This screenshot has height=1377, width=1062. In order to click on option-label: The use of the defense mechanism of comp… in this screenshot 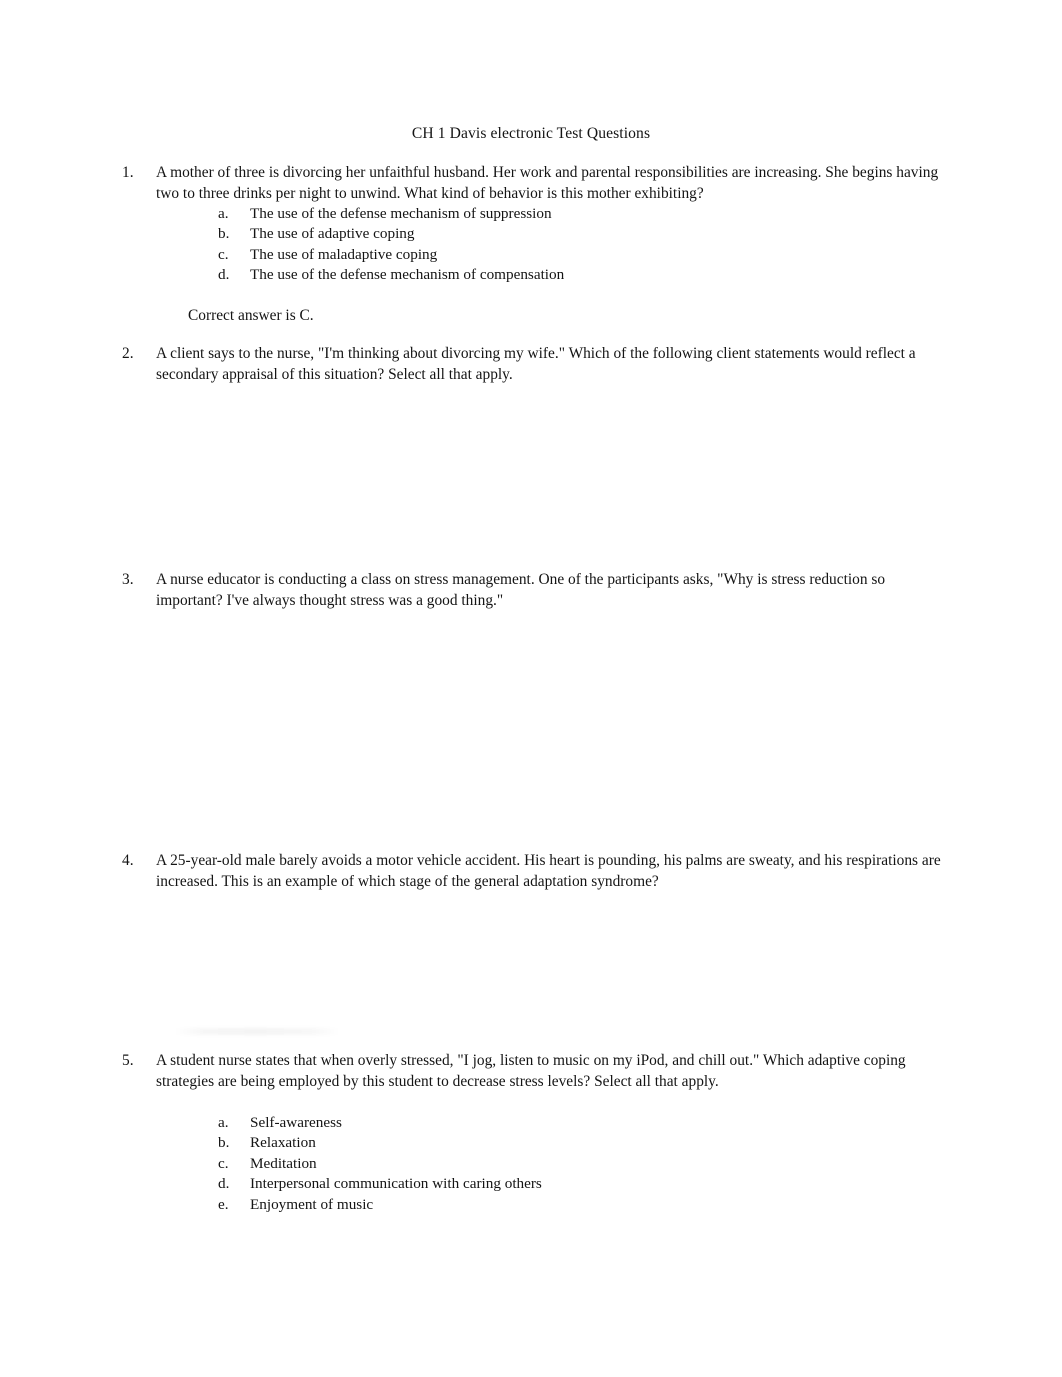, I will do `click(407, 275)`.